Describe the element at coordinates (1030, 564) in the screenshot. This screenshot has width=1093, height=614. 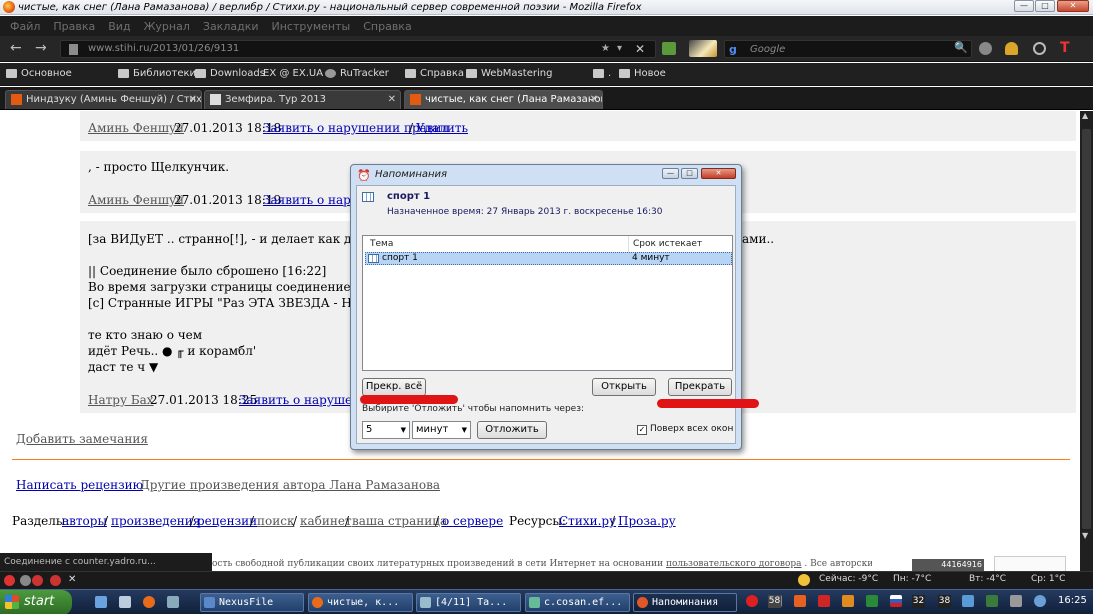
I see `liveinternet-badge` at that location.